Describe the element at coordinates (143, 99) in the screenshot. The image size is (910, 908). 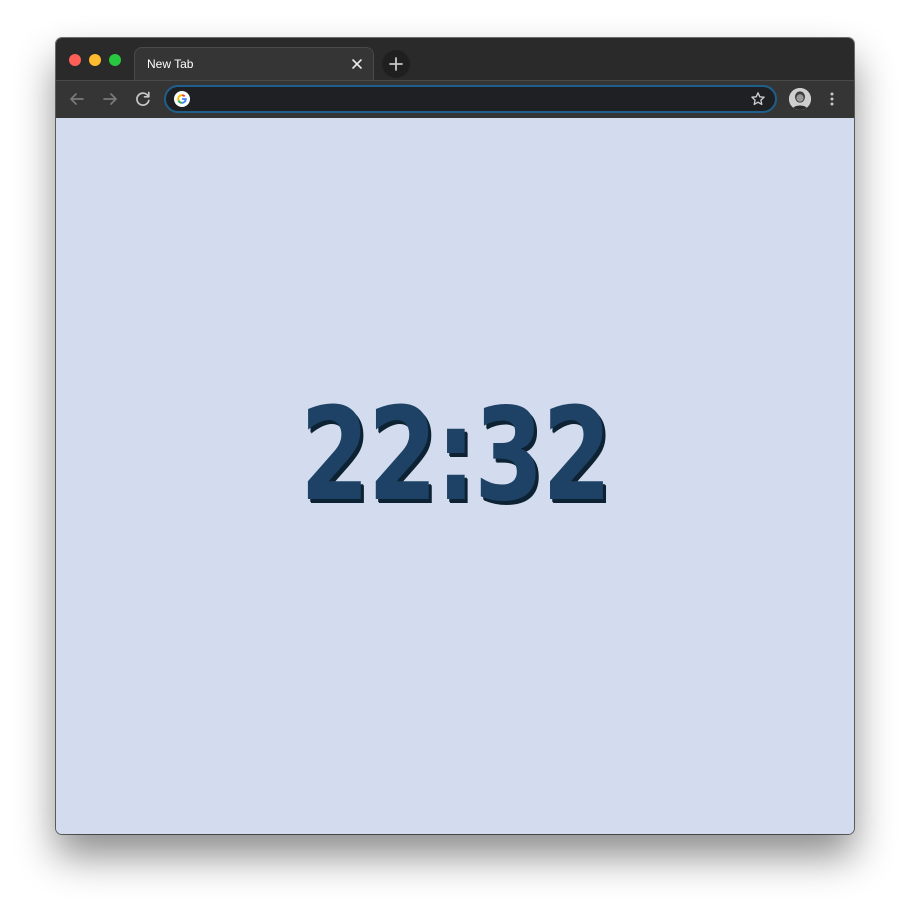
I see `reload-icon` at that location.